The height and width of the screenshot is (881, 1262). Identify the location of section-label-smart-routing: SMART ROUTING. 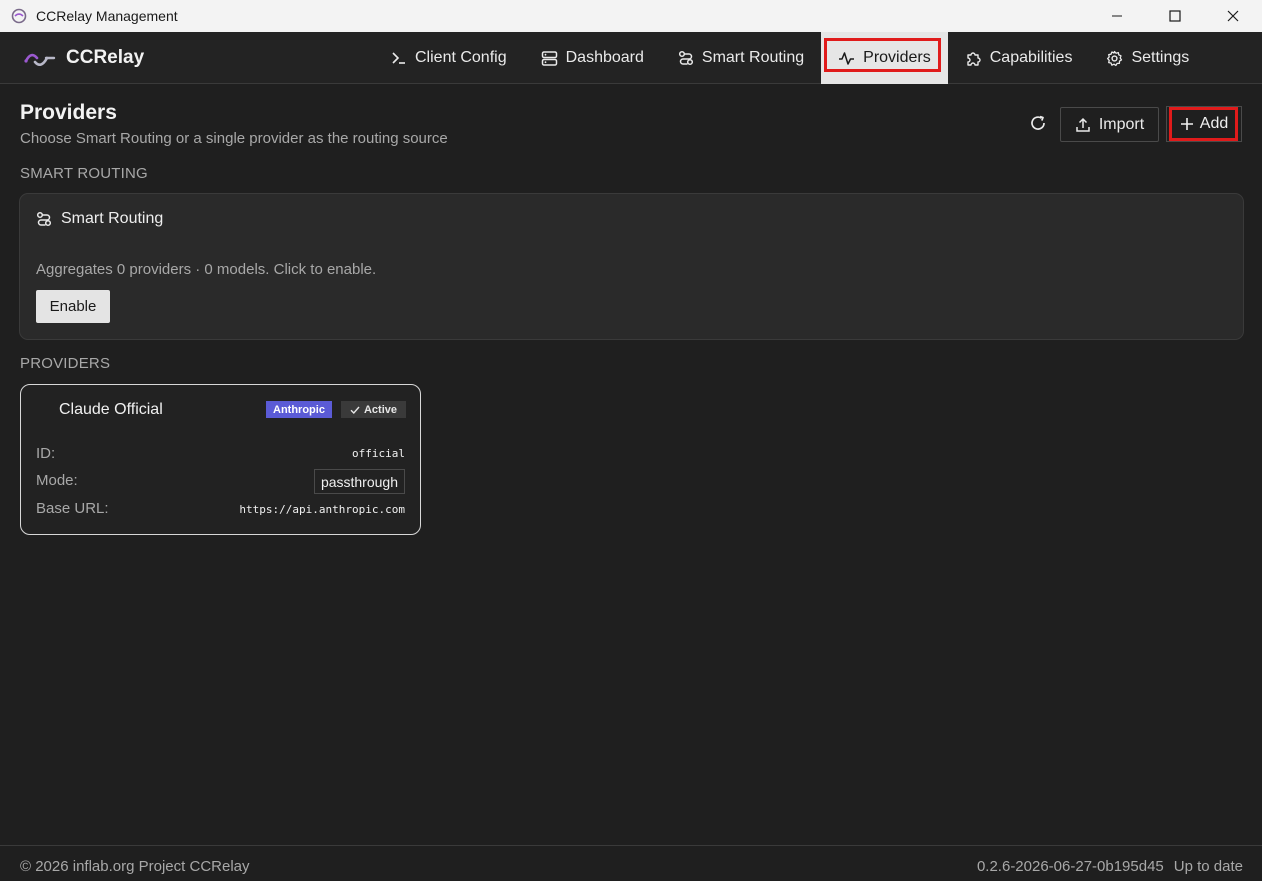
(84, 173).